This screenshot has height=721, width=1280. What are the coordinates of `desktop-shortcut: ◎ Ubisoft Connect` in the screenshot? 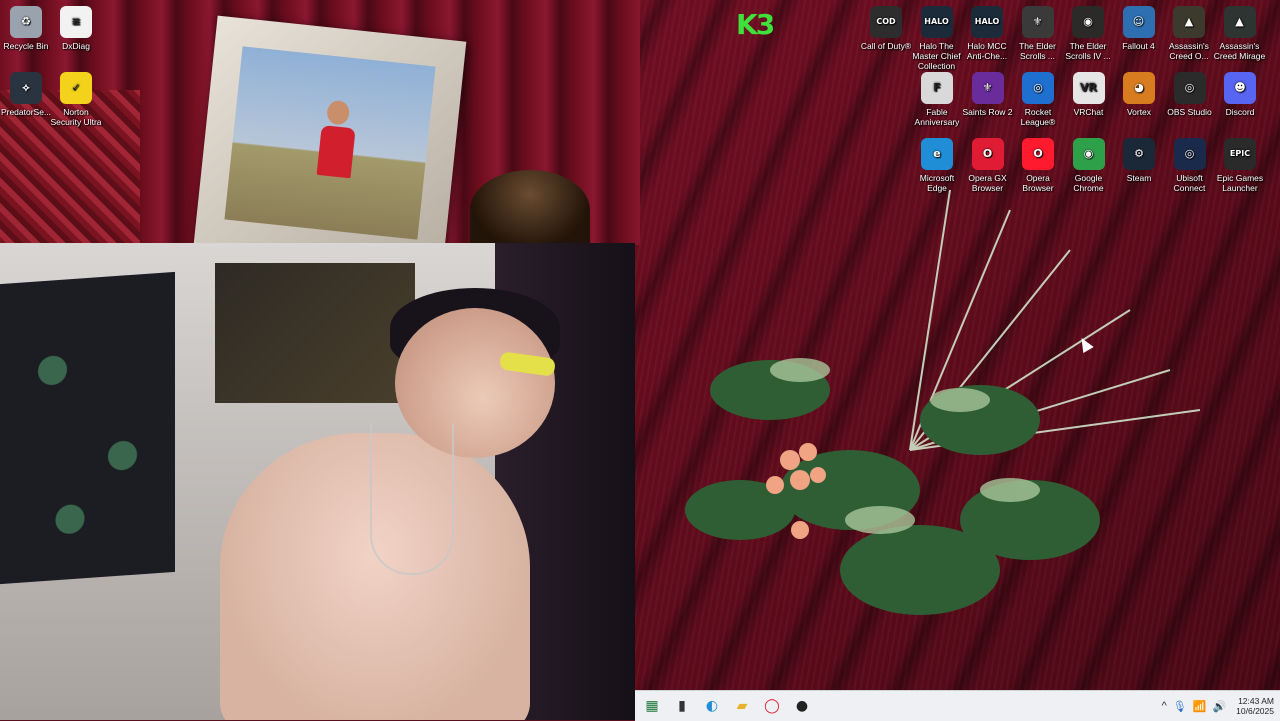 It's located at (1190, 165).